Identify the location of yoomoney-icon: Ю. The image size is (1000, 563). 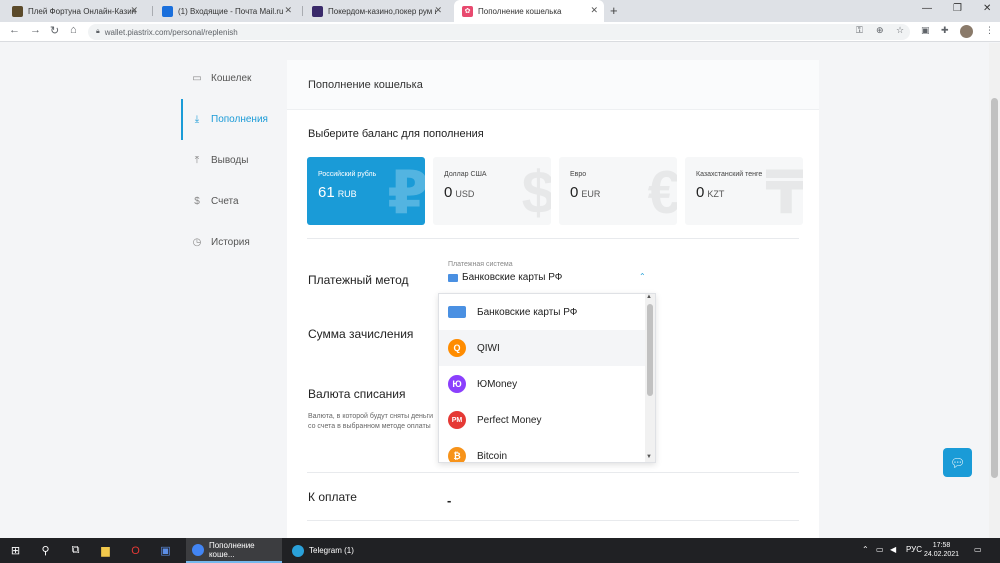
(457, 384).